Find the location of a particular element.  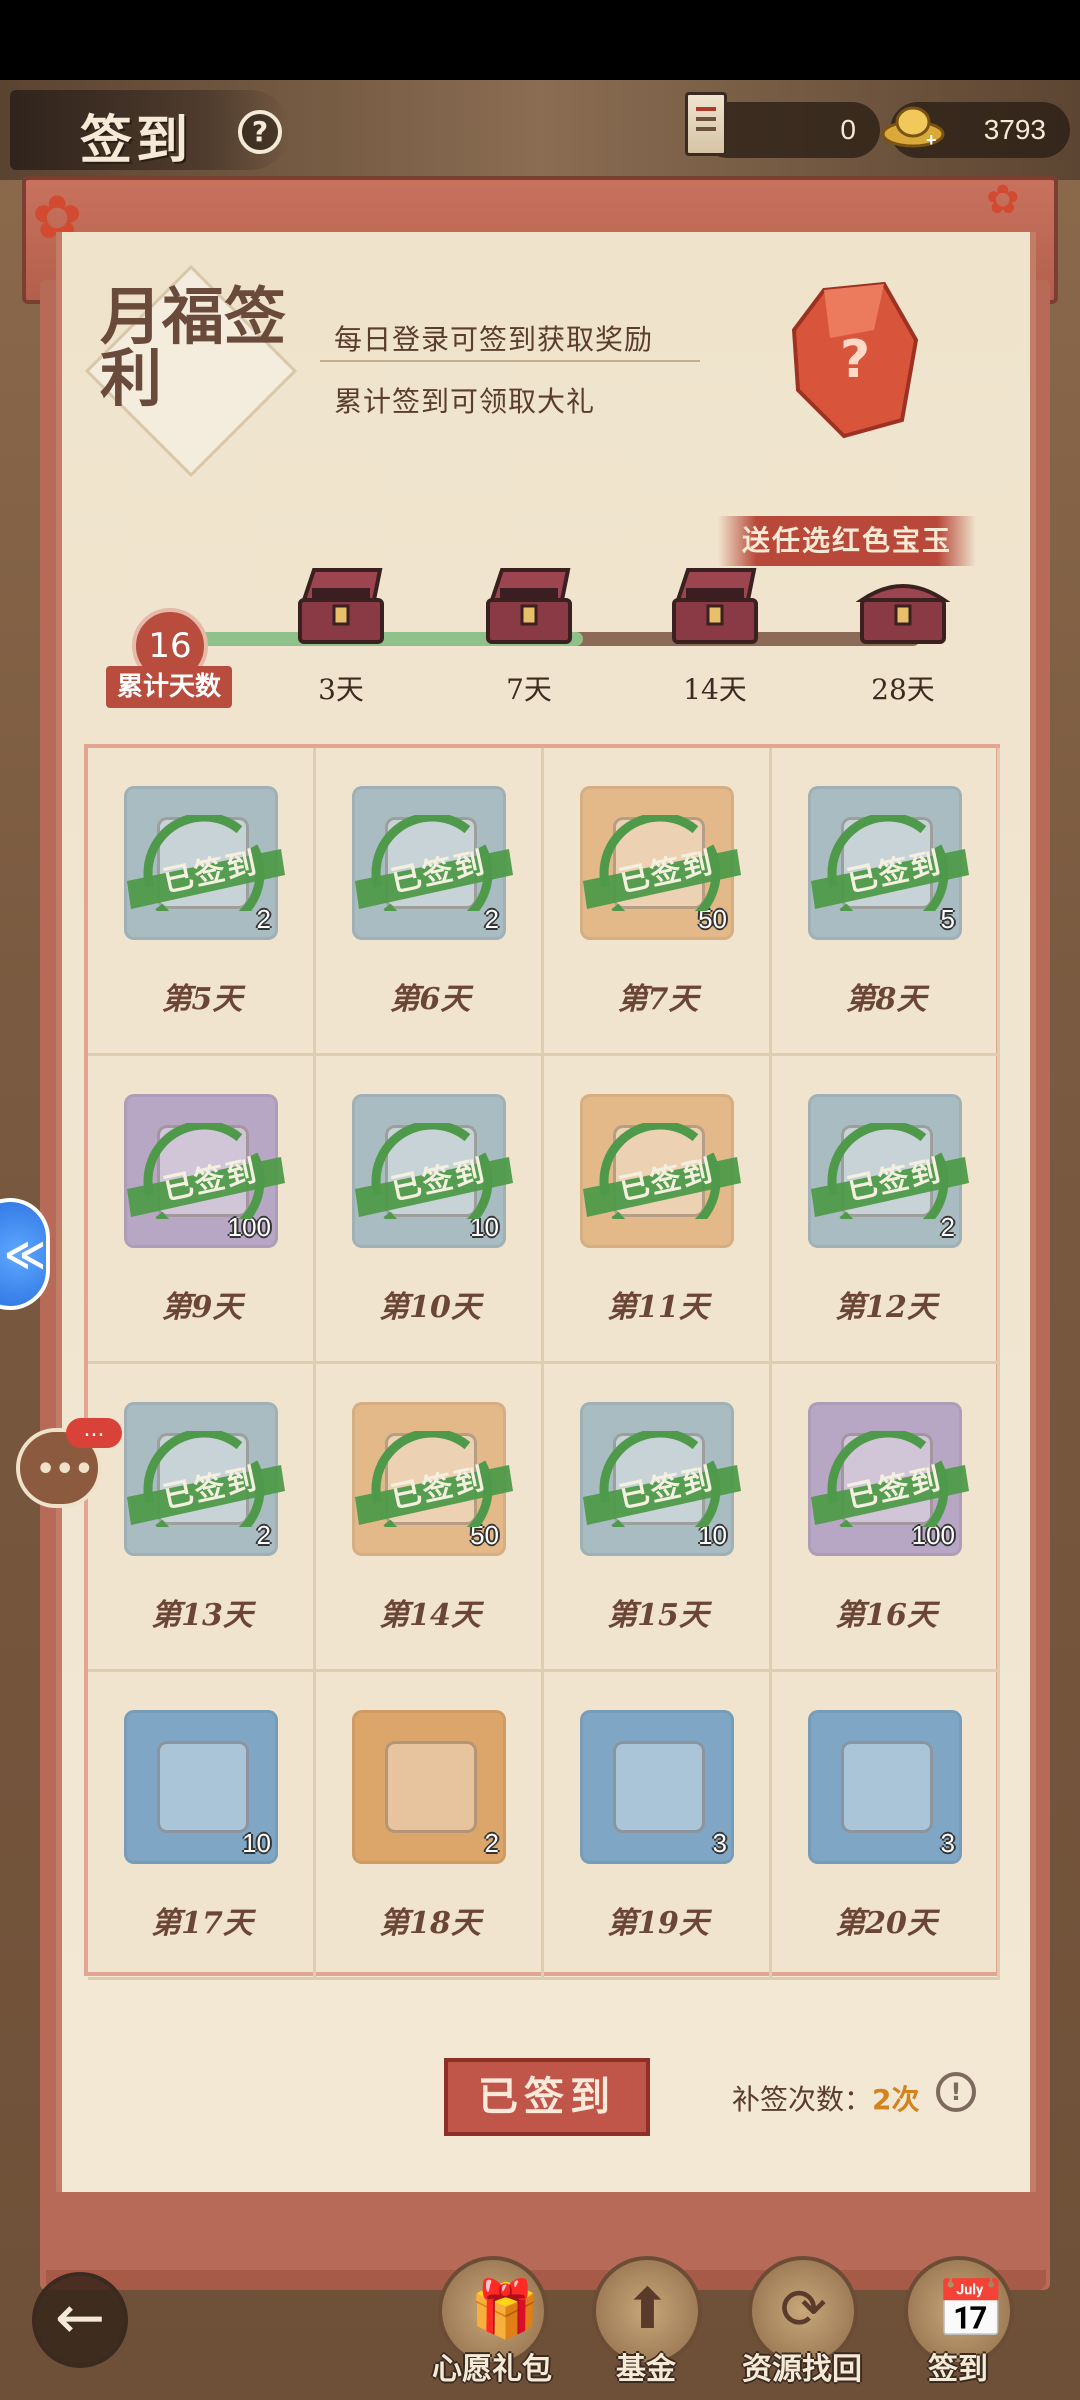

nav-item: ⬆ 基金 is located at coordinates (646, 2321).